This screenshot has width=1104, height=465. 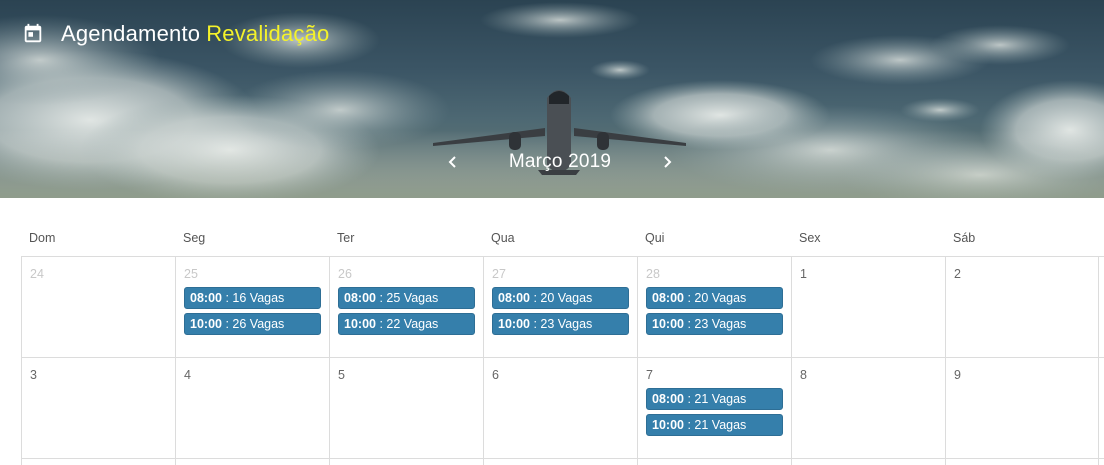 I want to click on time-slot-button: 10:00 : 21 Vagas, so click(x=714, y=425).